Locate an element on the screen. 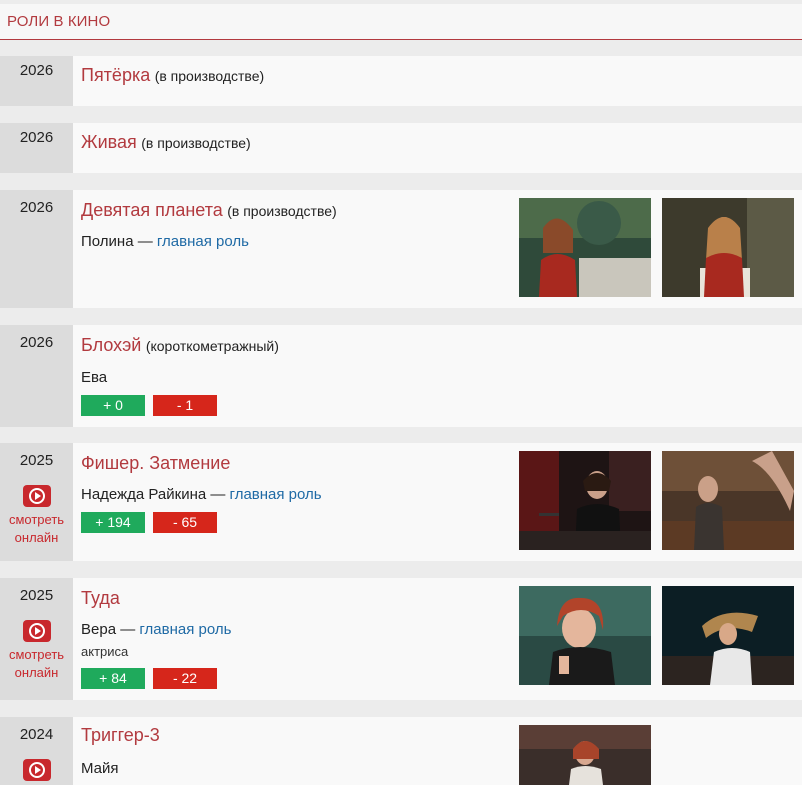  role-name: Ева is located at coordinates (94, 377).